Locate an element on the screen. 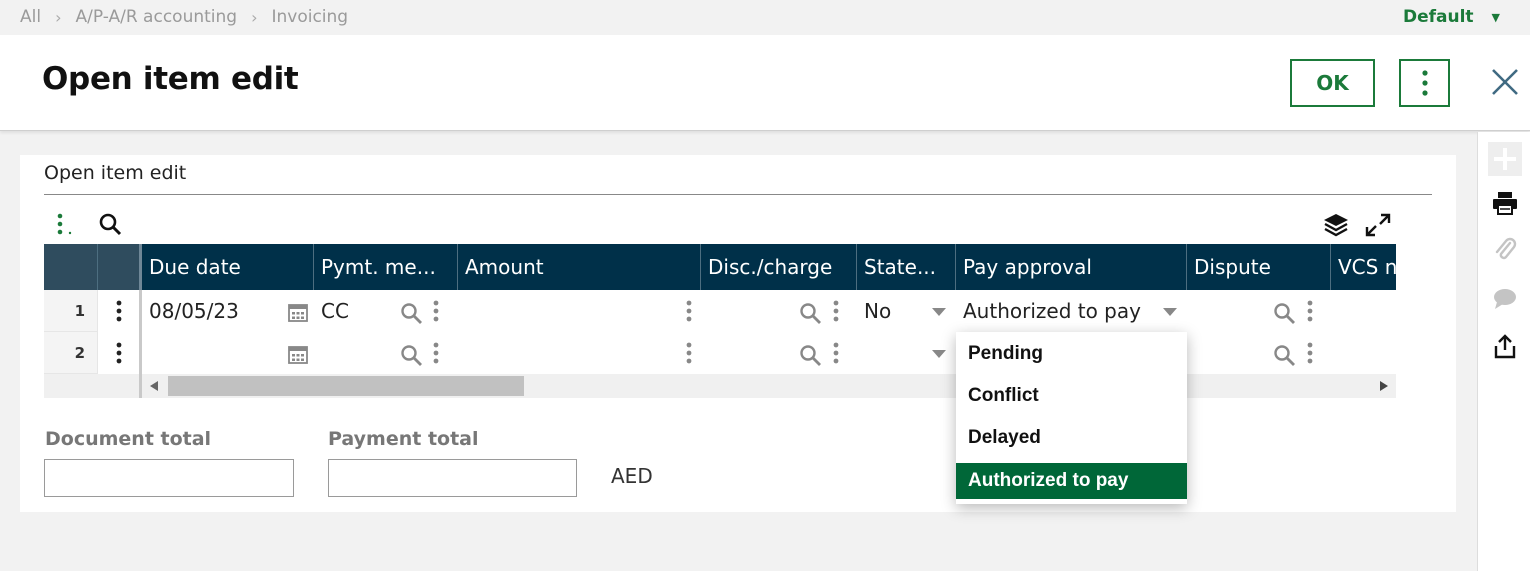  grid-layers-button is located at coordinates (1336, 225).